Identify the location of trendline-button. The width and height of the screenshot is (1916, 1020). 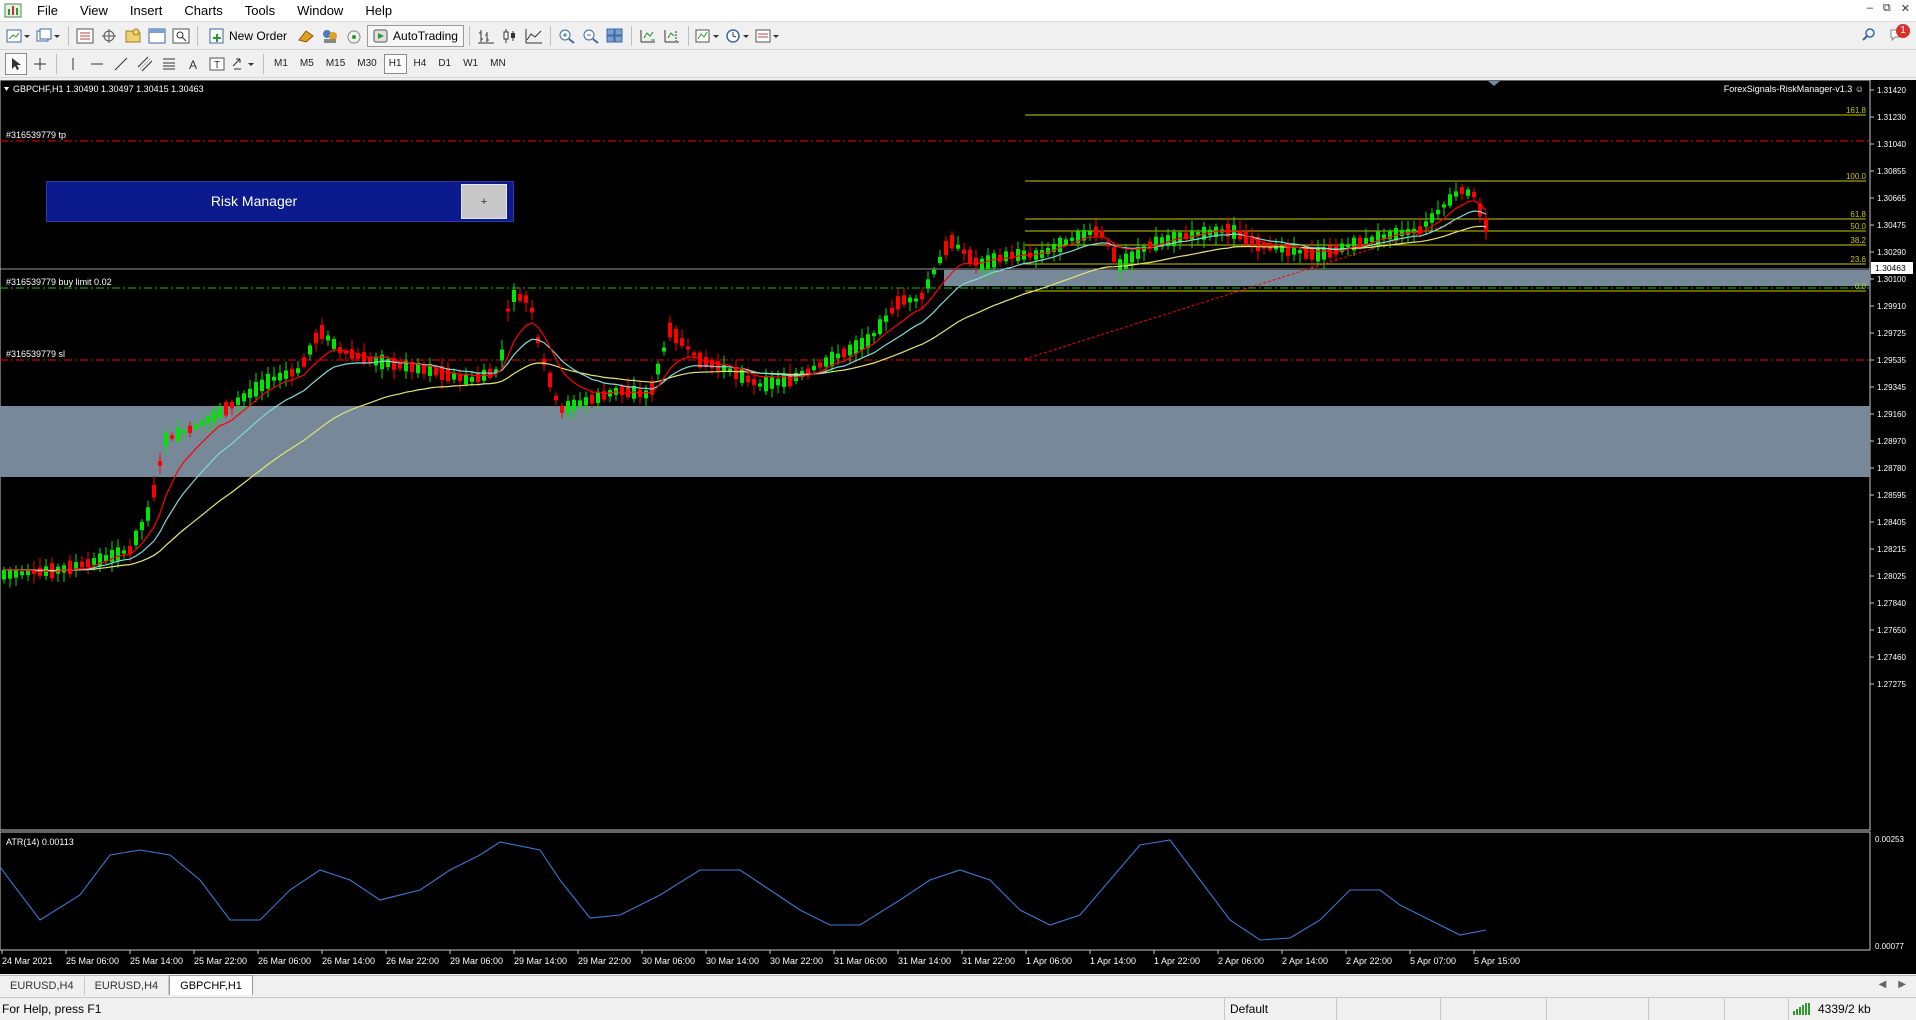
(121, 64).